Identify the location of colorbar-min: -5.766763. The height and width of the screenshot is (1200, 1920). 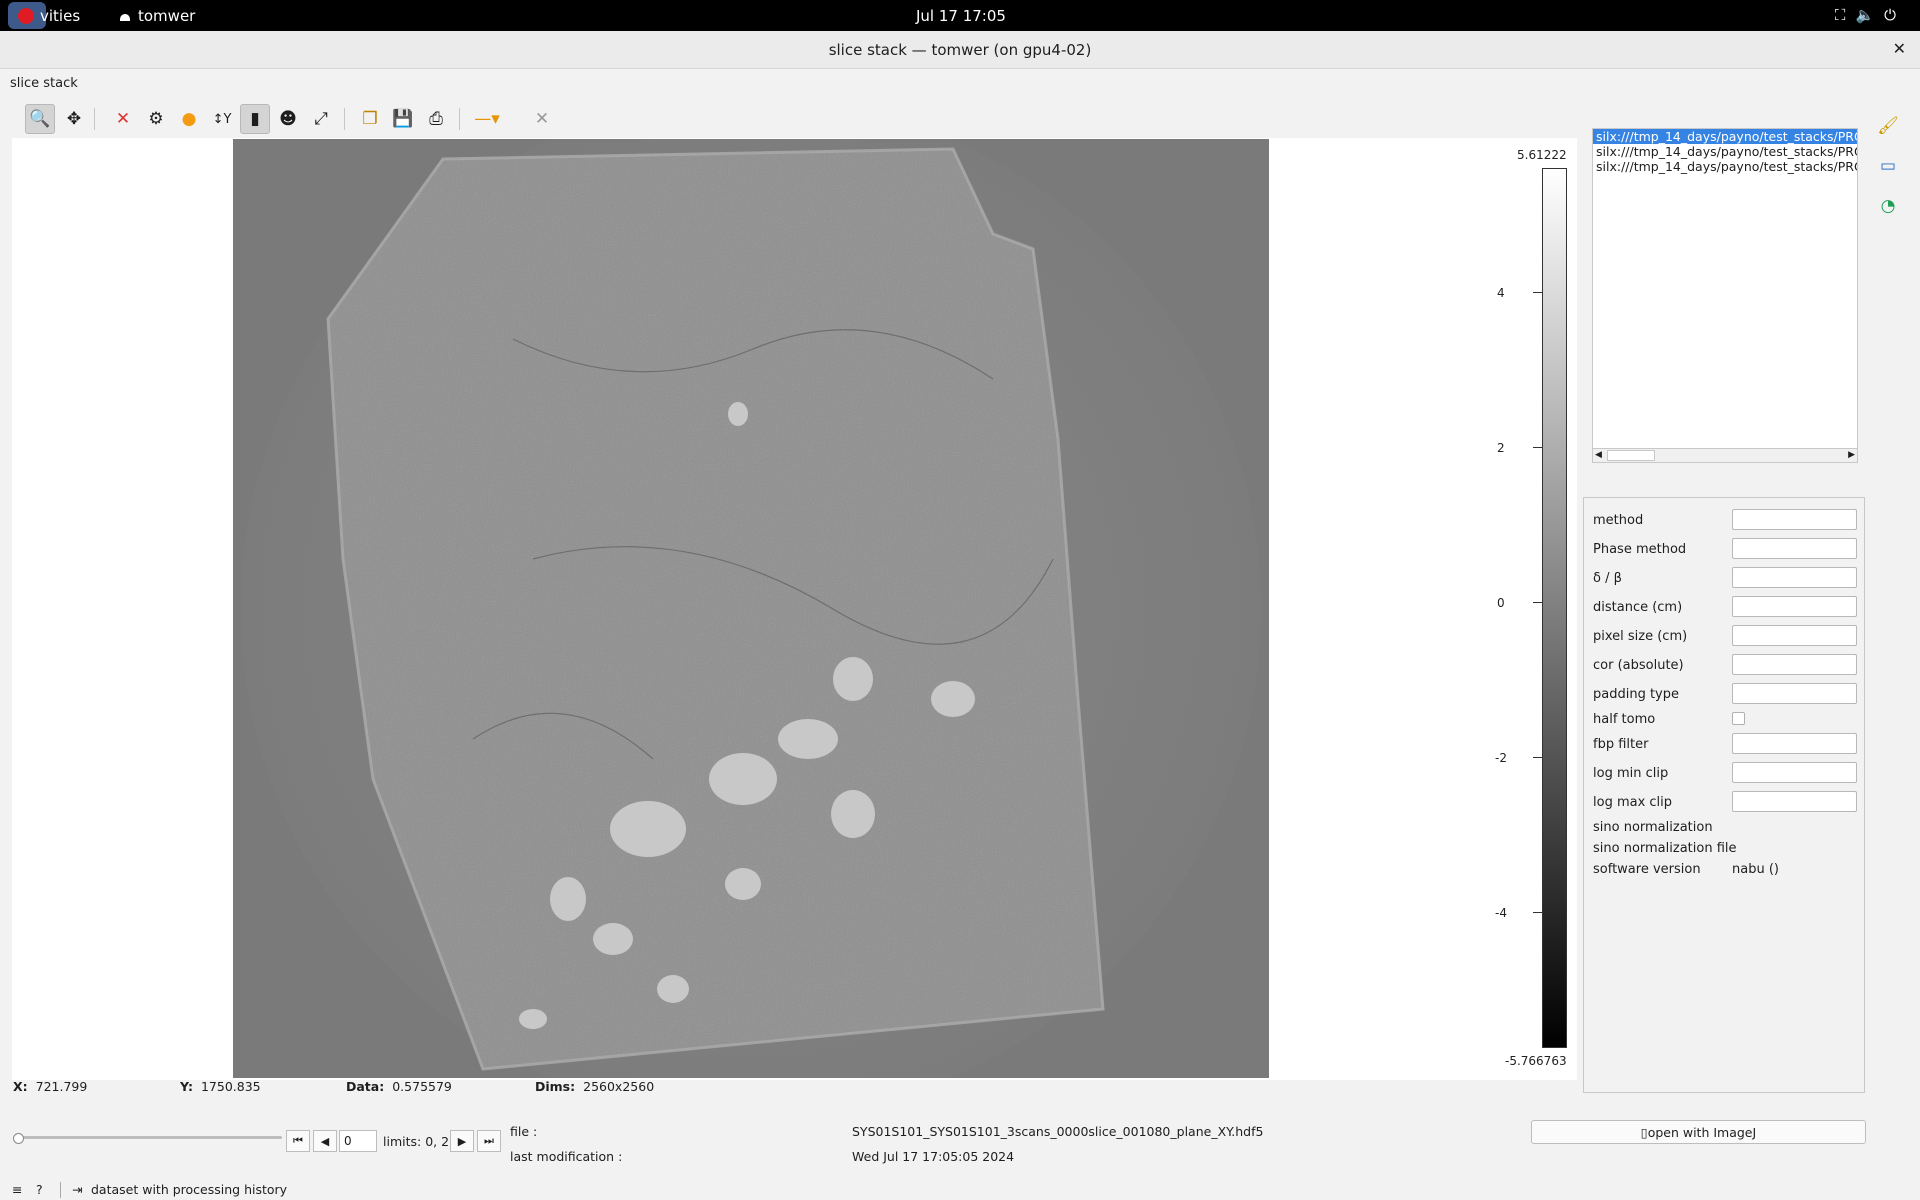
(1536, 1061).